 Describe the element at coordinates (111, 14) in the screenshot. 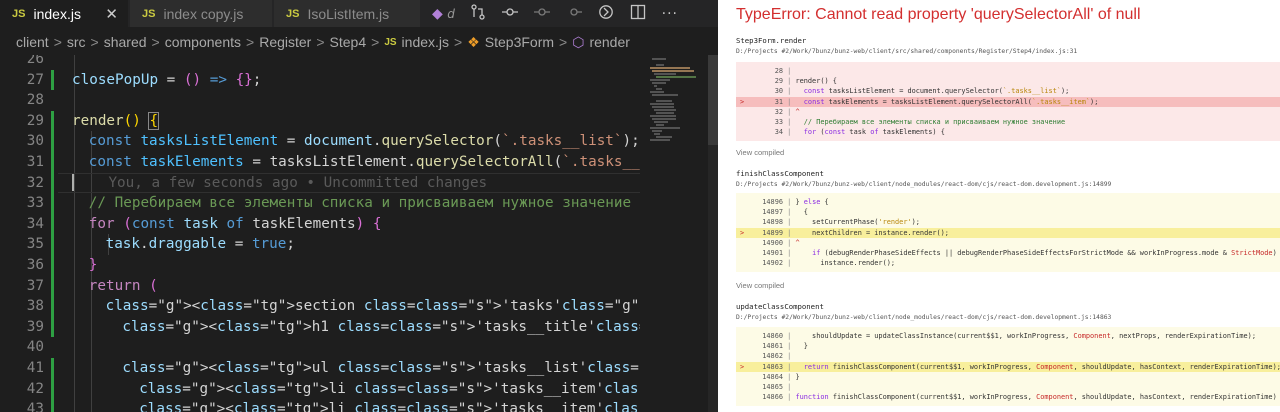

I see `close-tab-icon: ✕` at that location.